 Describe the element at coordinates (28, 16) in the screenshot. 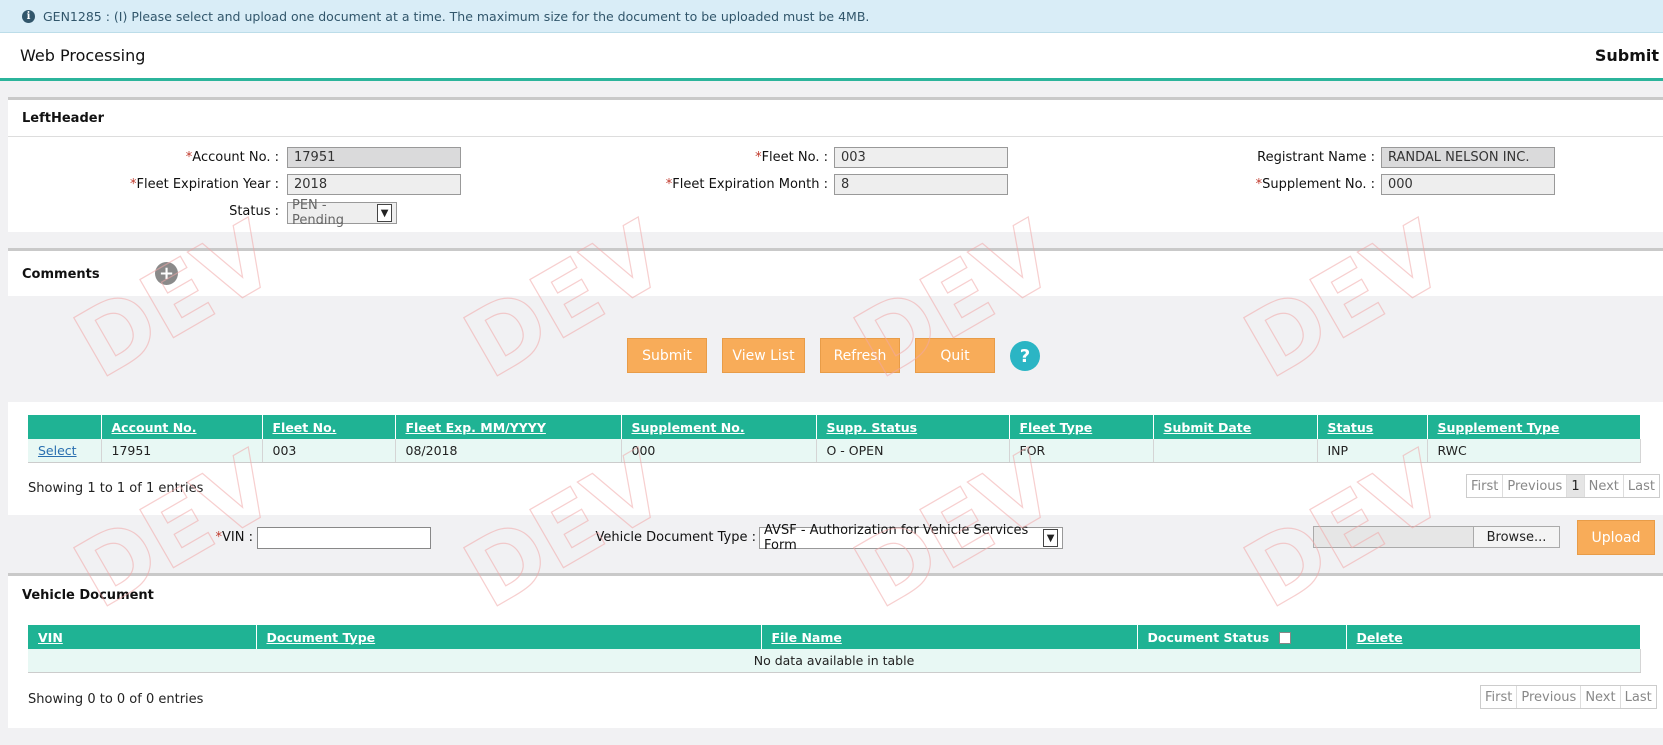

I see `info-icon: i` at that location.